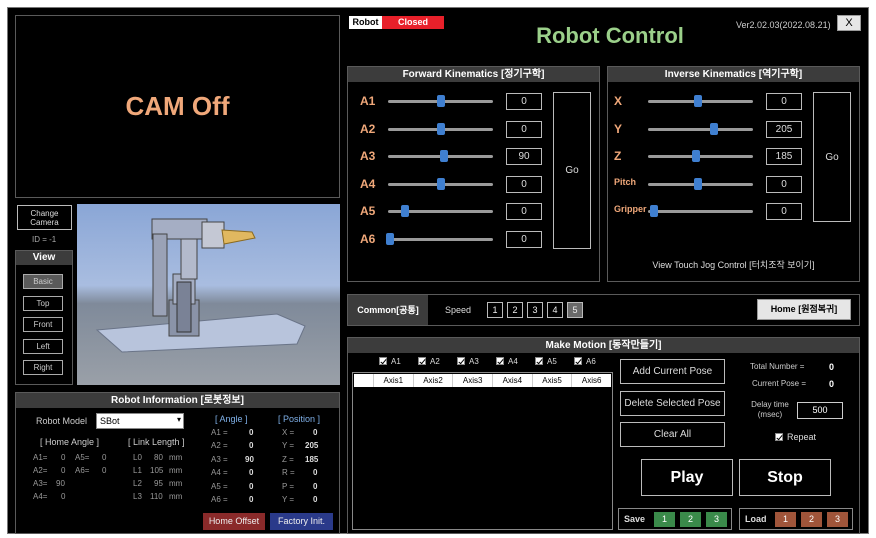 The height and width of the screenshot is (538, 876). Describe the element at coordinates (672, 403) in the screenshot. I see `delete-selected-pose-button: Delete Selected Pose` at that location.